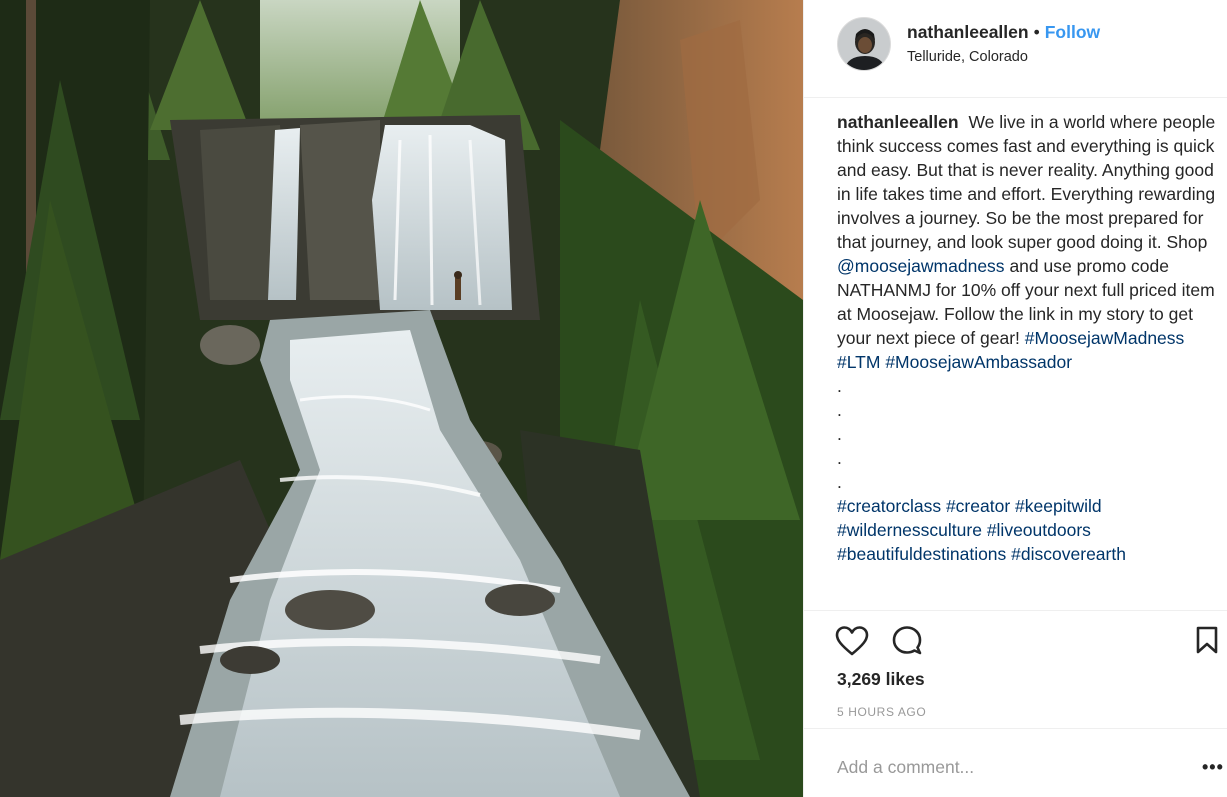 The image size is (1227, 797). I want to click on caption-username: nathanleeallen, so click(898, 122).